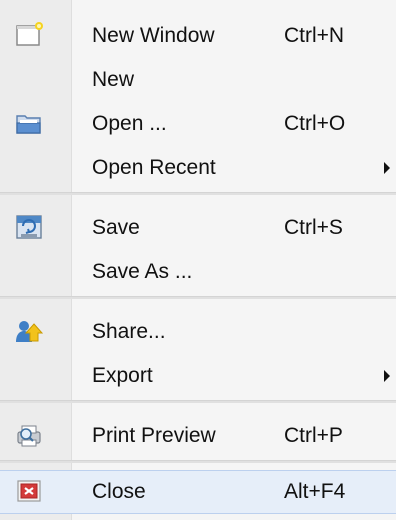 This screenshot has height=520, width=396. What do you see at coordinates (198, 80) in the screenshot?
I see `menu-item-new: New` at bounding box center [198, 80].